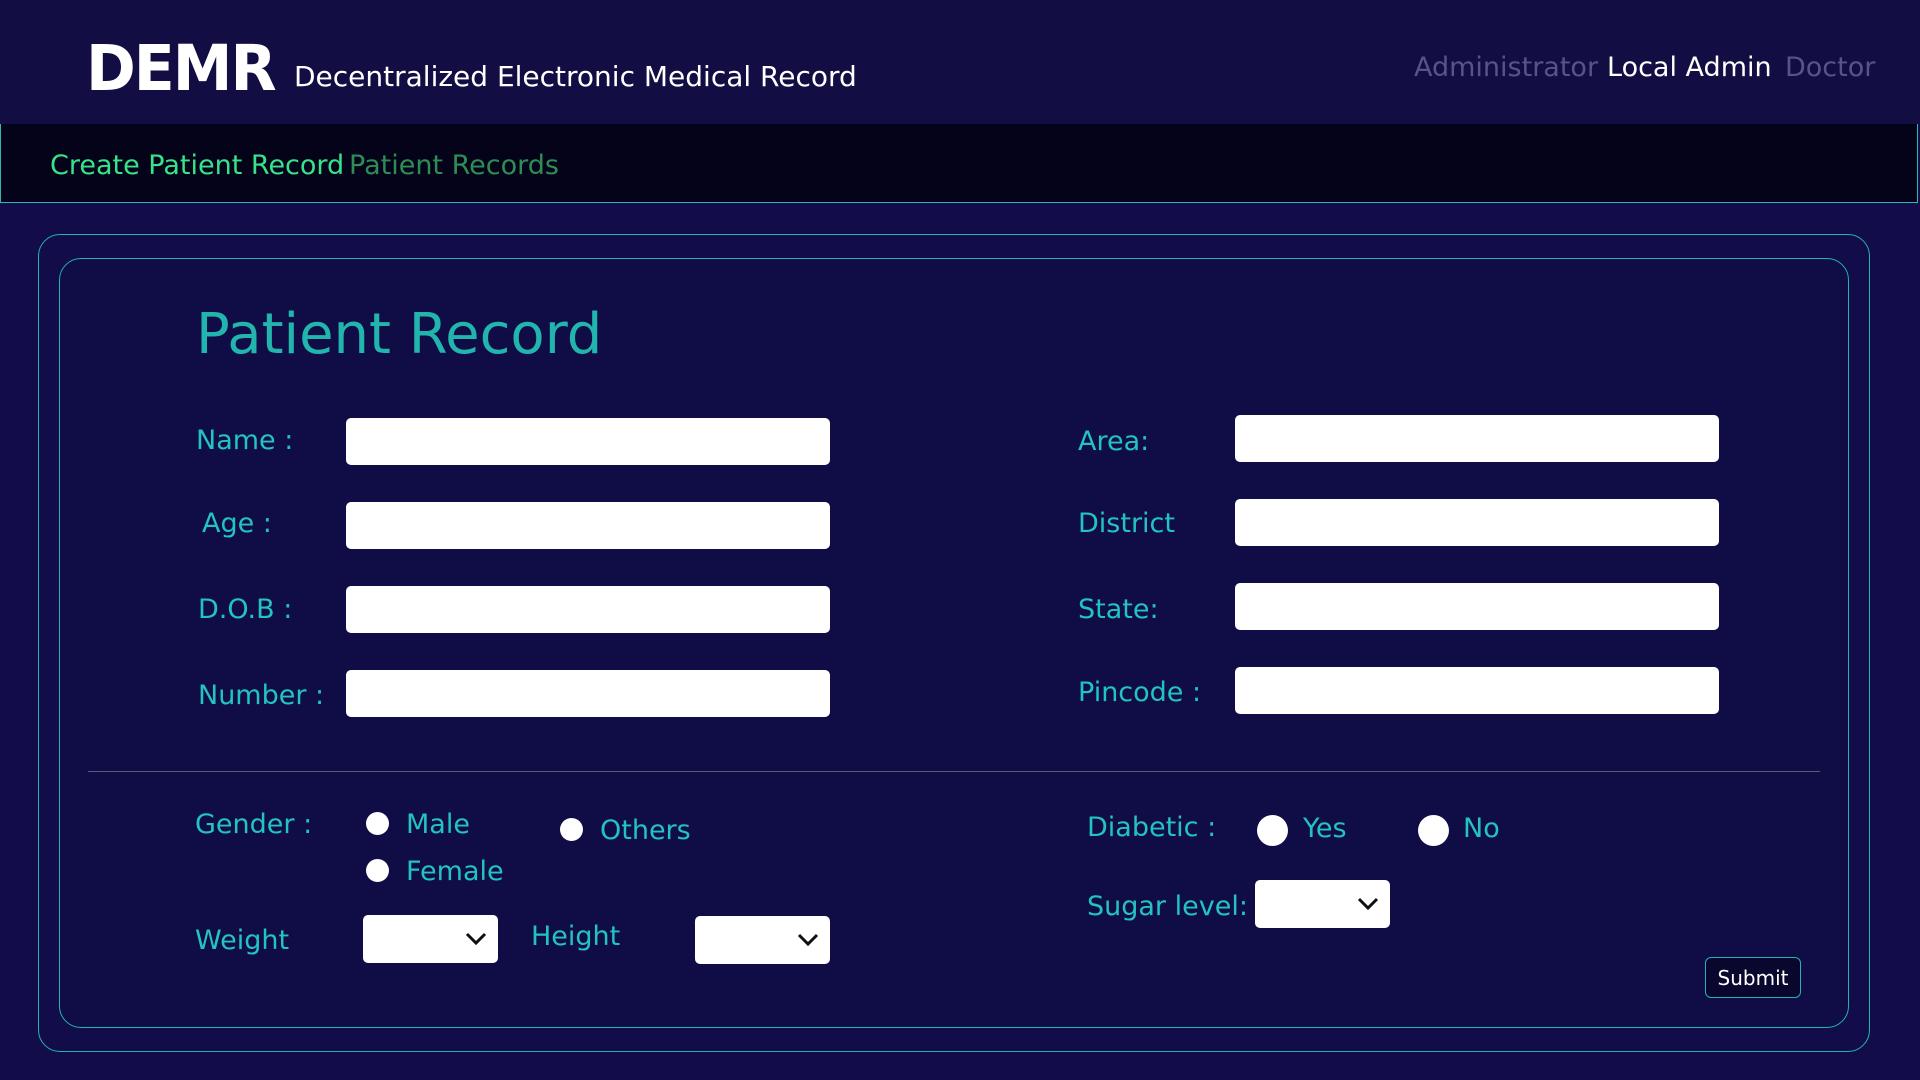 This screenshot has height=1080, width=1920. What do you see at coordinates (762, 940) in the screenshot?
I see `height-select` at bounding box center [762, 940].